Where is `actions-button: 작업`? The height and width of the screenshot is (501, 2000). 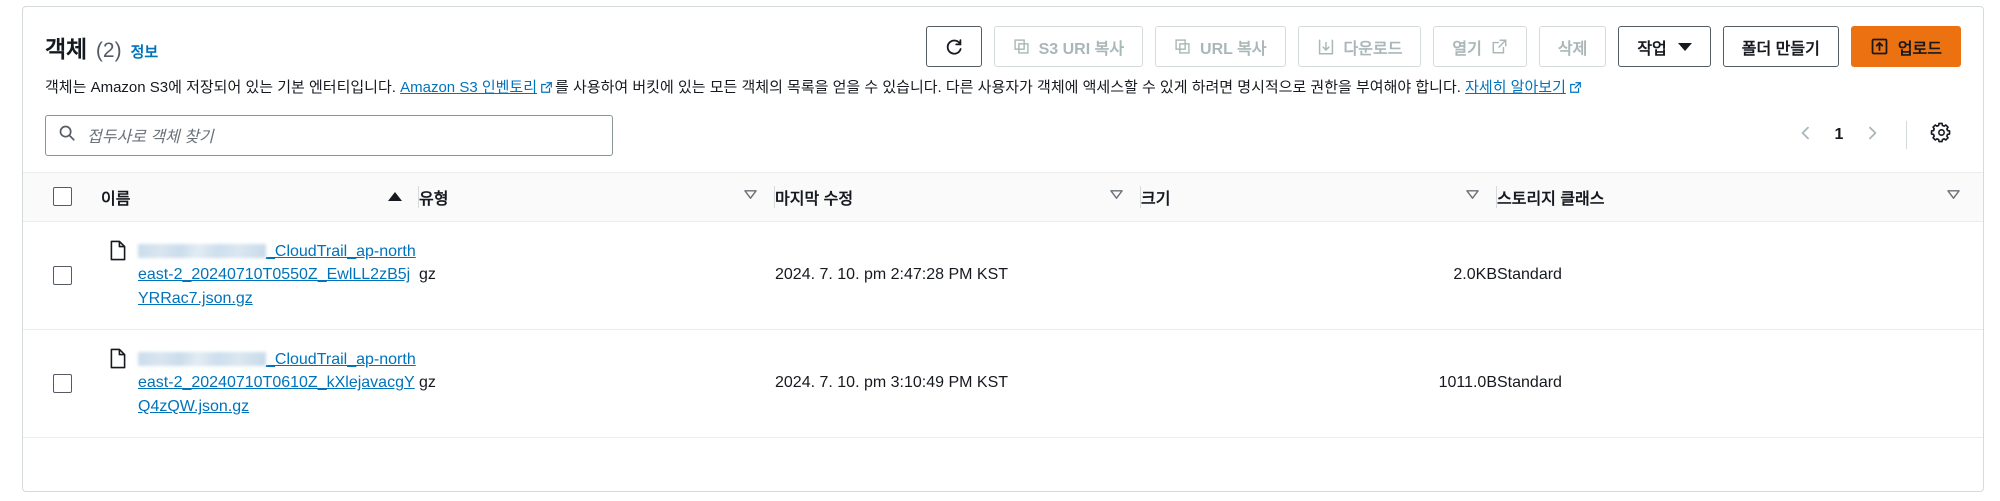 actions-button: 작업 is located at coordinates (1664, 46).